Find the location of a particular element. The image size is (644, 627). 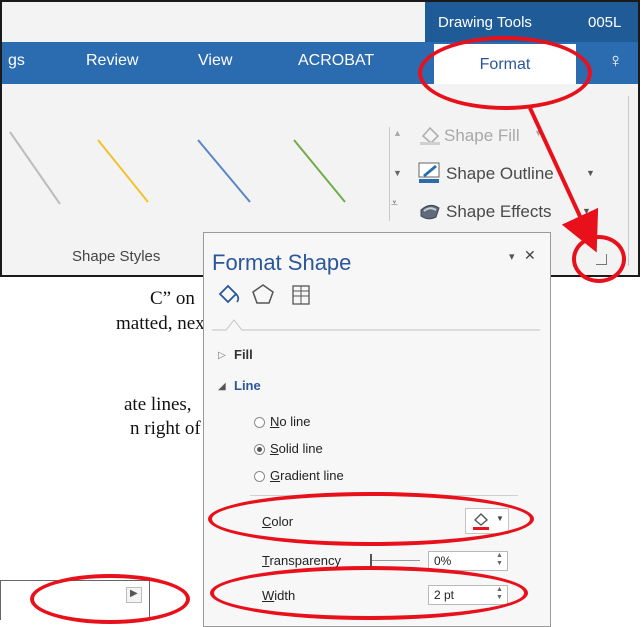

pane-title: Format Shape is located at coordinates (282, 262).